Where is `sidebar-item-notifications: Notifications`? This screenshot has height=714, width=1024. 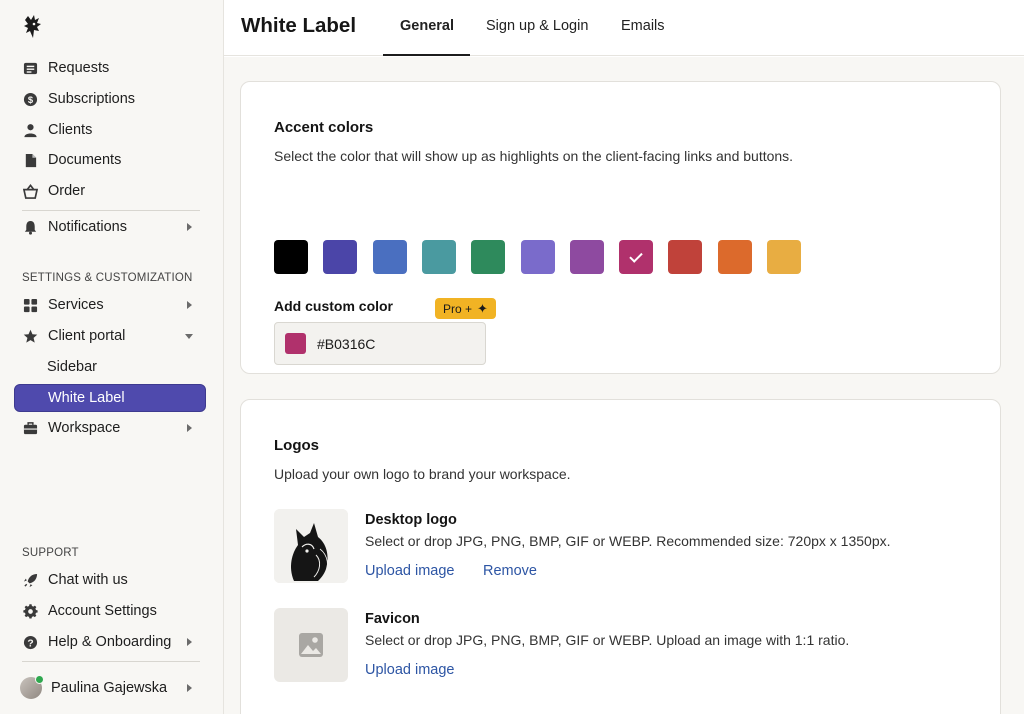
sidebar-item-notifications: Notifications is located at coordinates (110, 227).